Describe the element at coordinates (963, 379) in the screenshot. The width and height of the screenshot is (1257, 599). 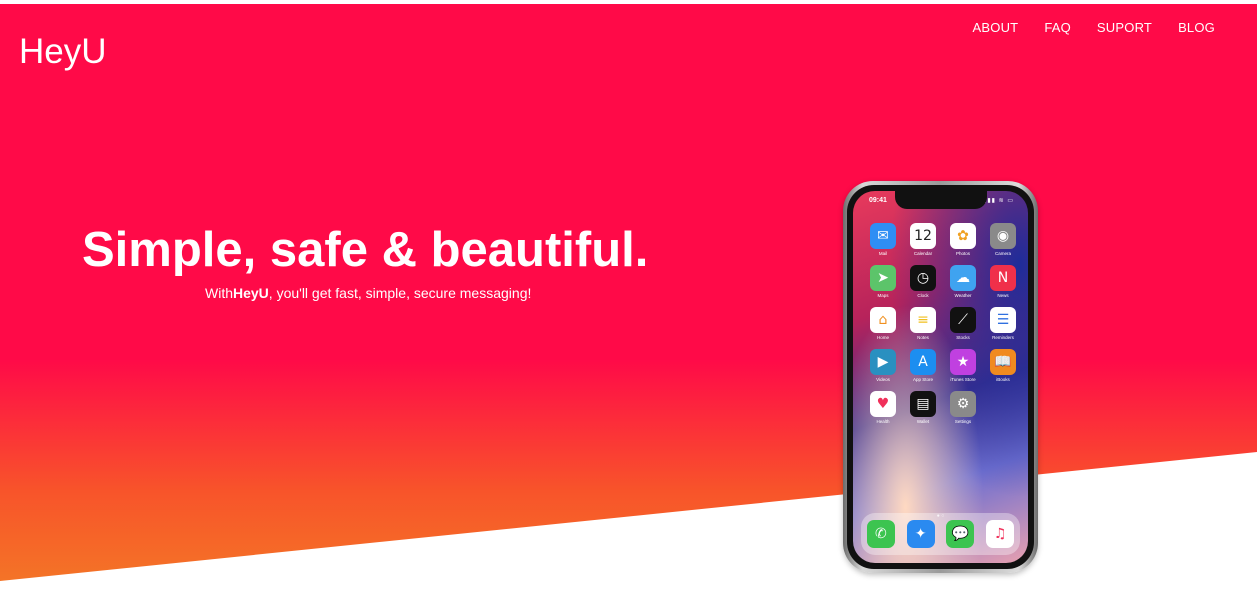
I see `phone-app-label: iTunes Store` at that location.